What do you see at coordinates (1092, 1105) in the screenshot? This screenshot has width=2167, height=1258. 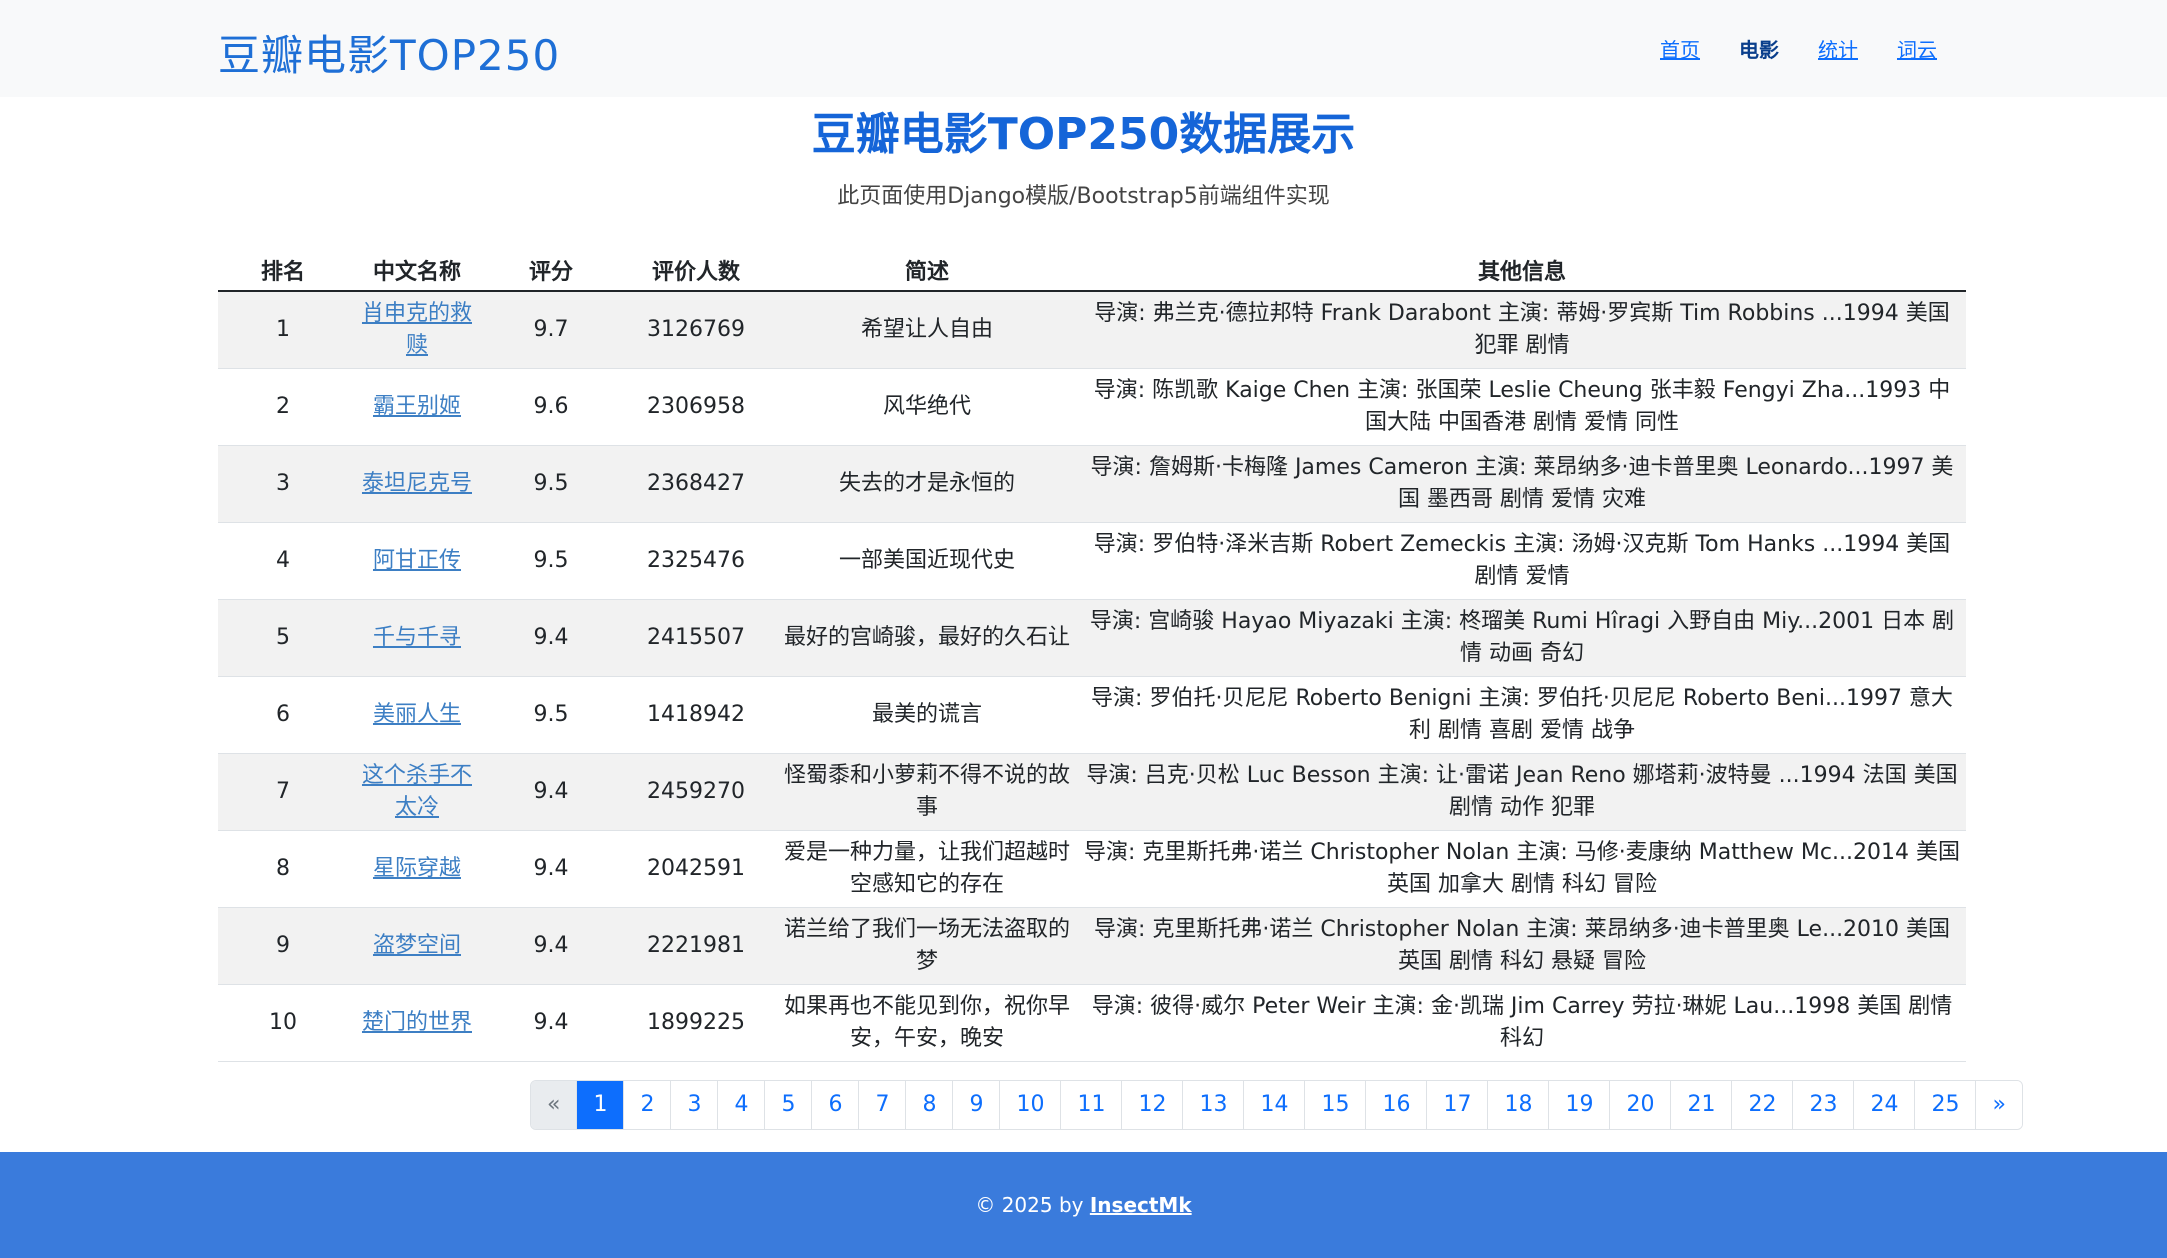 I see `pagination-page-11: 11` at bounding box center [1092, 1105].